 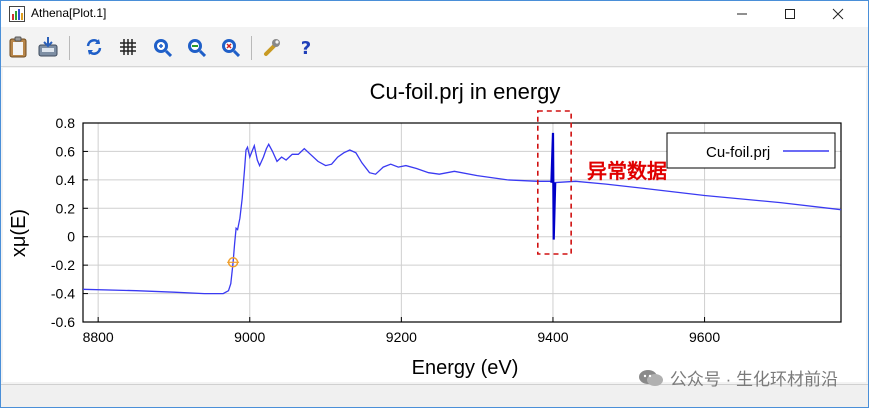 I want to click on maximize-icon, so click(x=790, y=14).